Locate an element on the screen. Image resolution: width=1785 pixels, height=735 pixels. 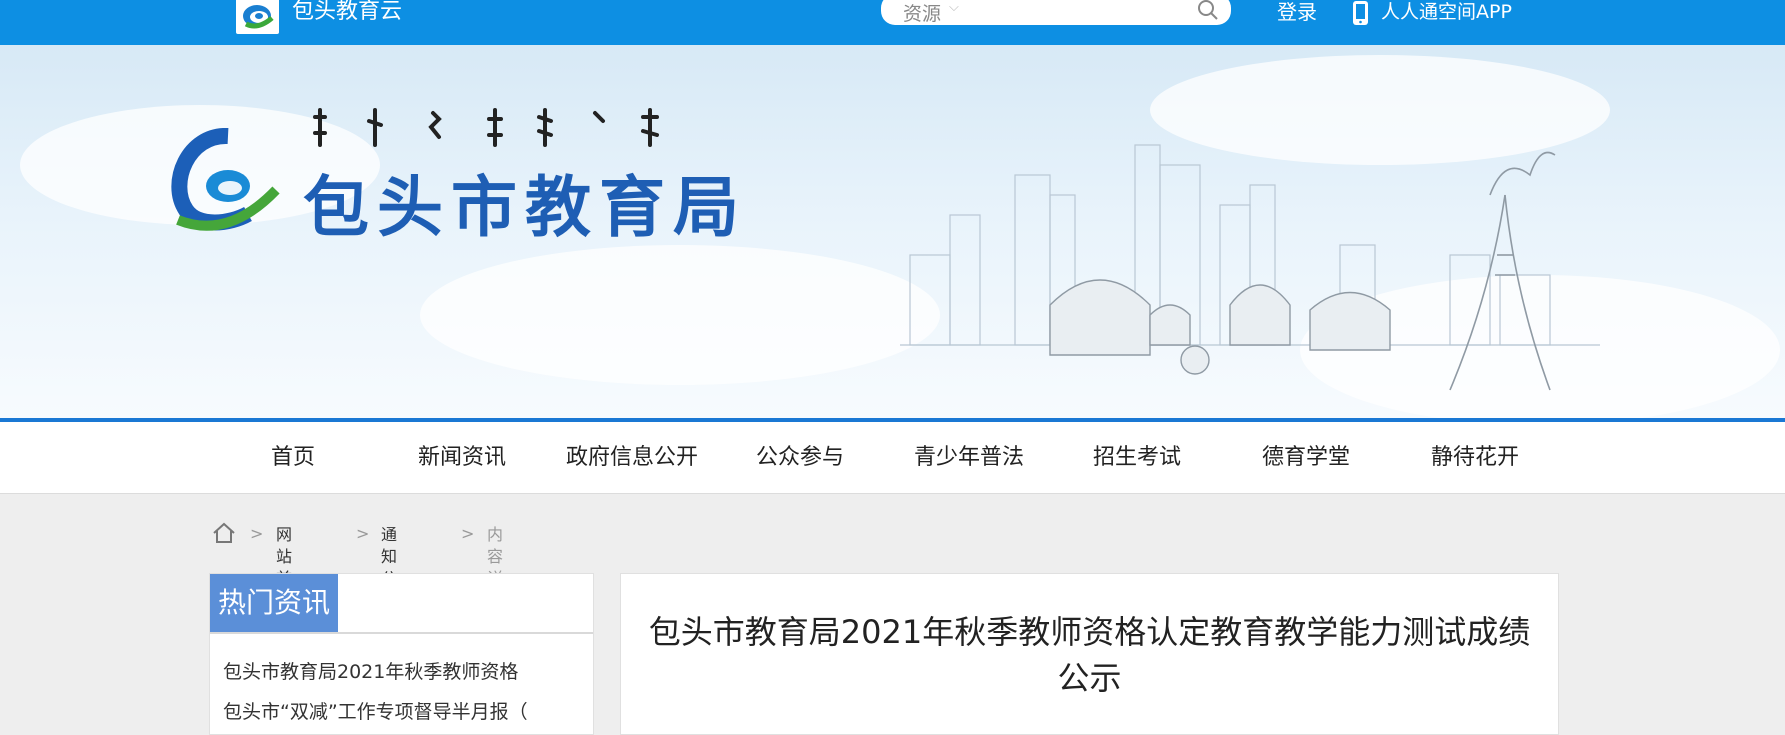
nav-item-news: 新闻资讯 is located at coordinates (462, 457).